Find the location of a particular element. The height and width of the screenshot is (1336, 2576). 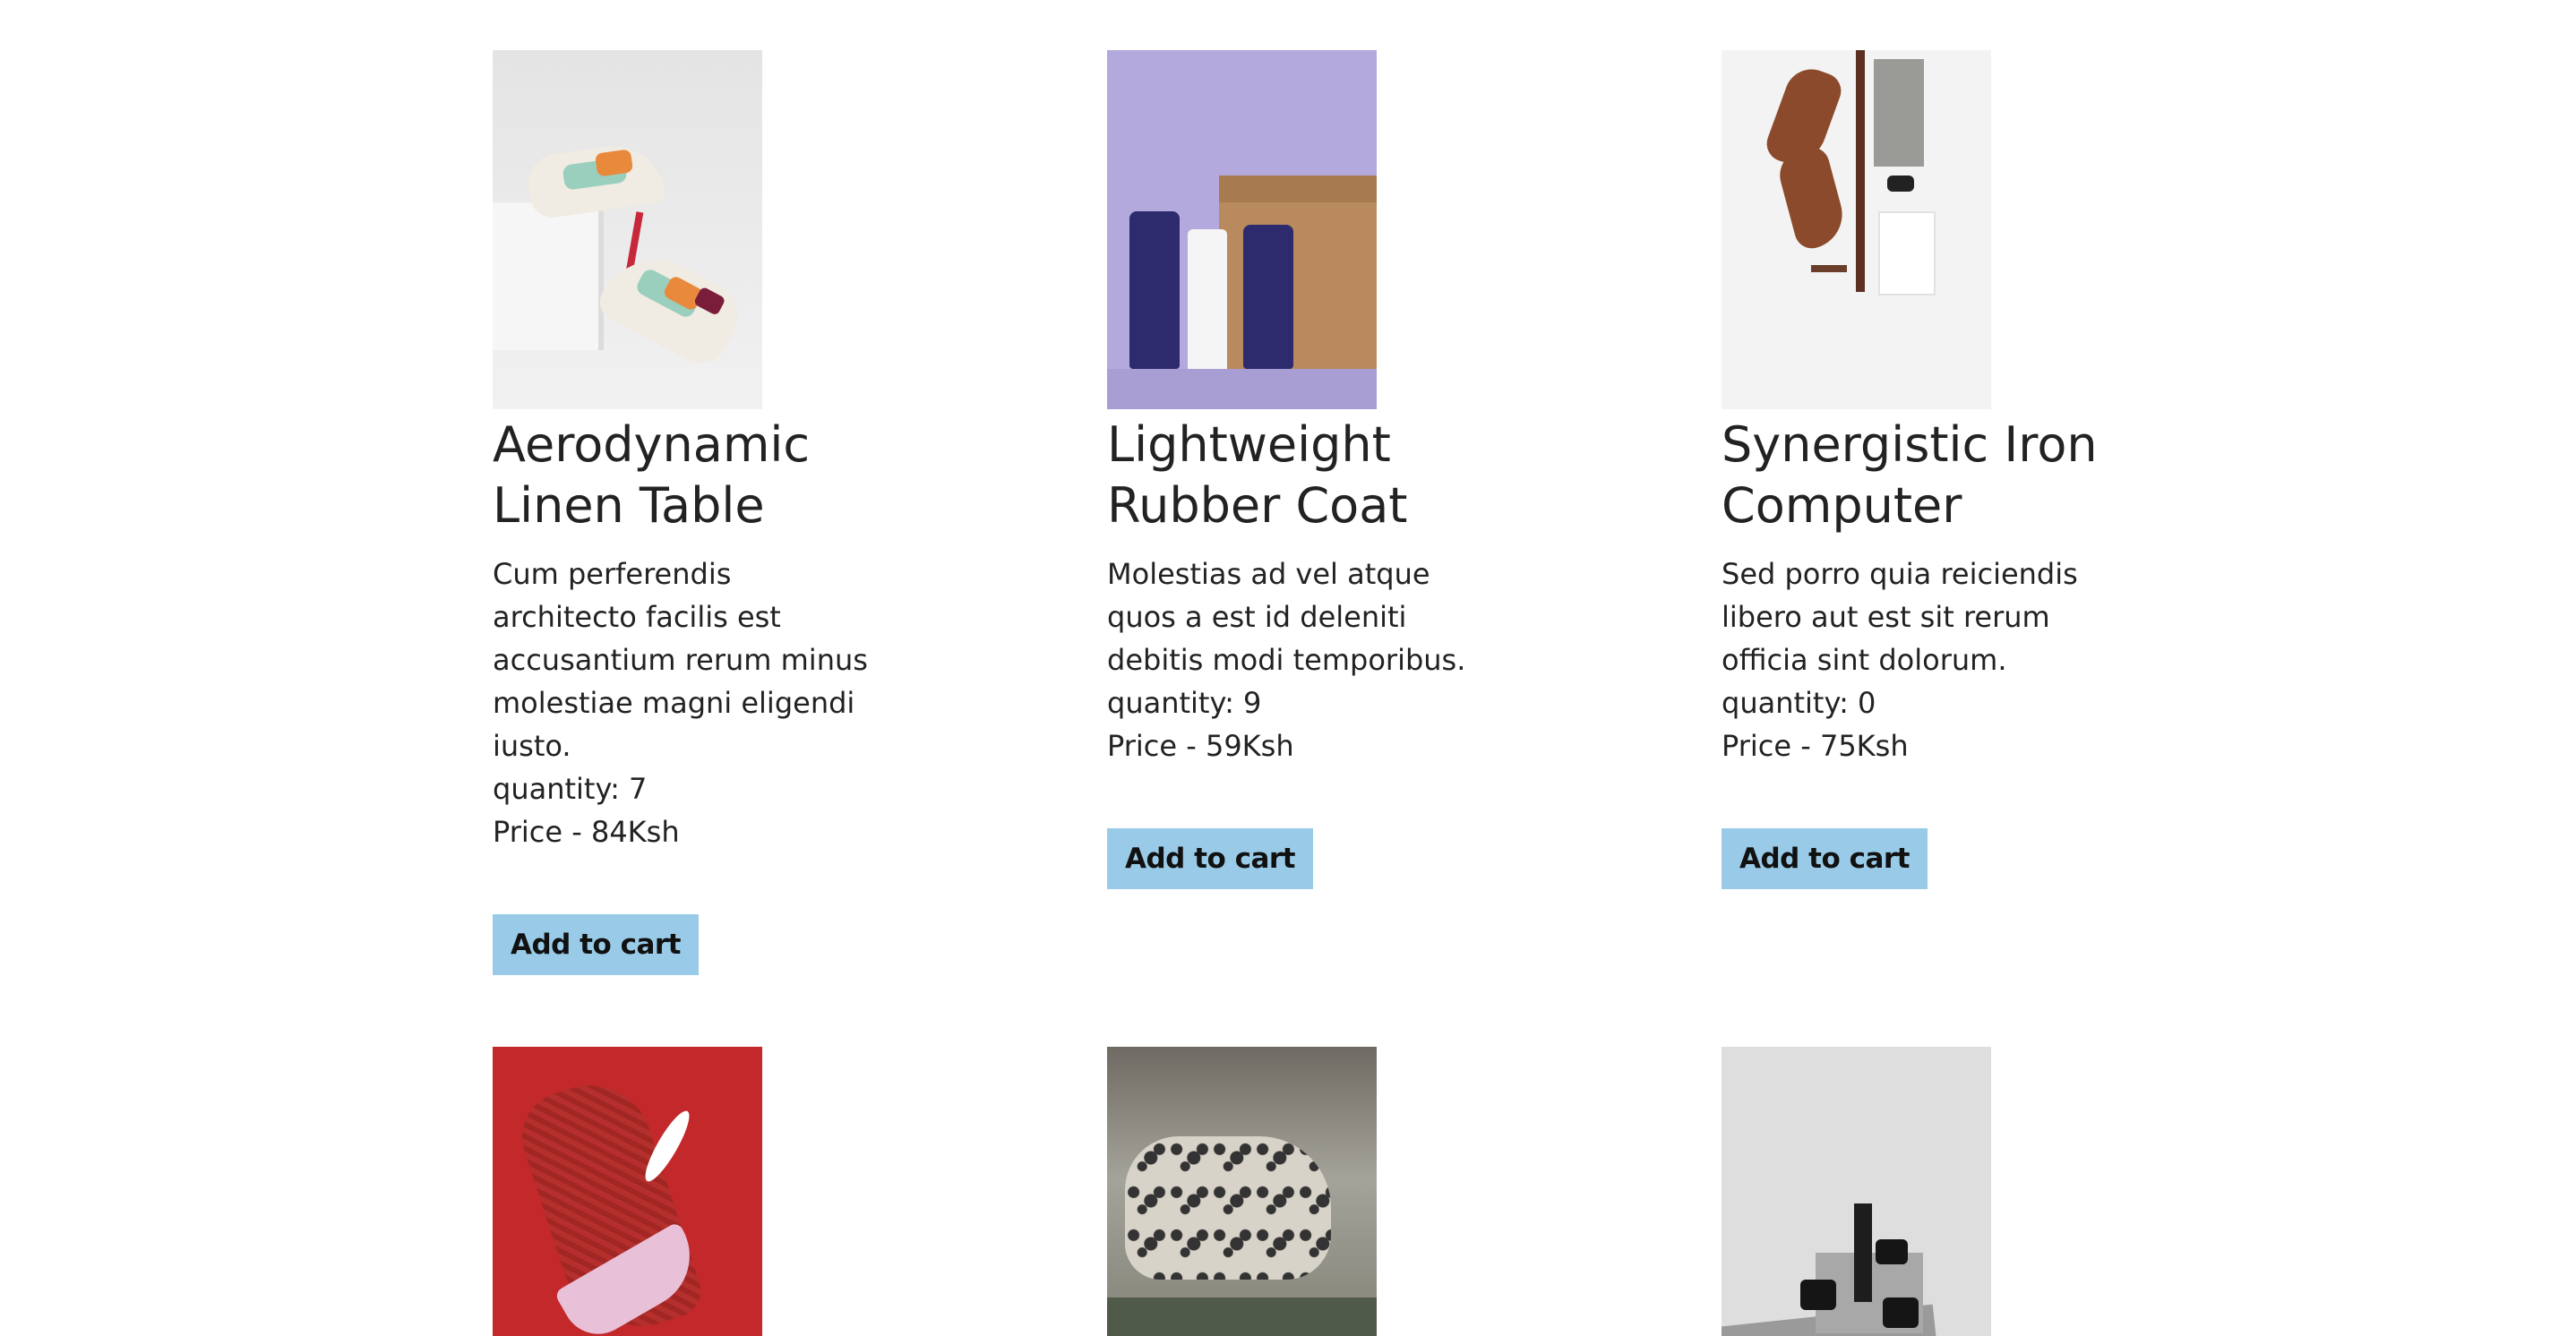

display-box-shape is located at coordinates (545, 276).